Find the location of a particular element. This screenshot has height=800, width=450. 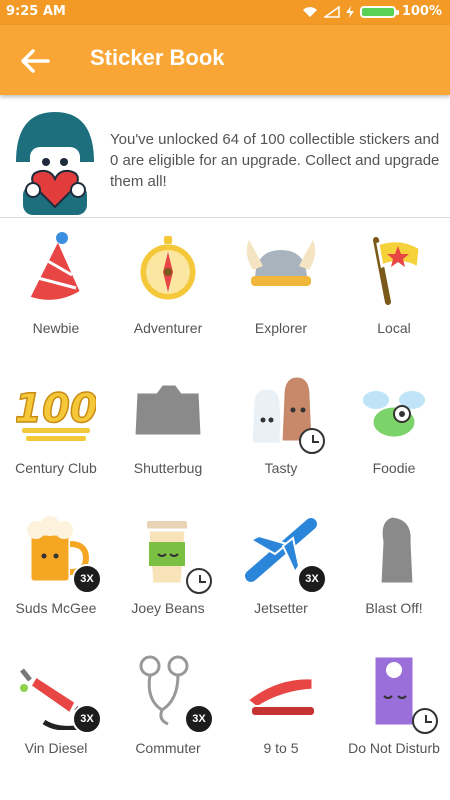

sticker-label: Suds McGee is located at coordinates (56, 608).